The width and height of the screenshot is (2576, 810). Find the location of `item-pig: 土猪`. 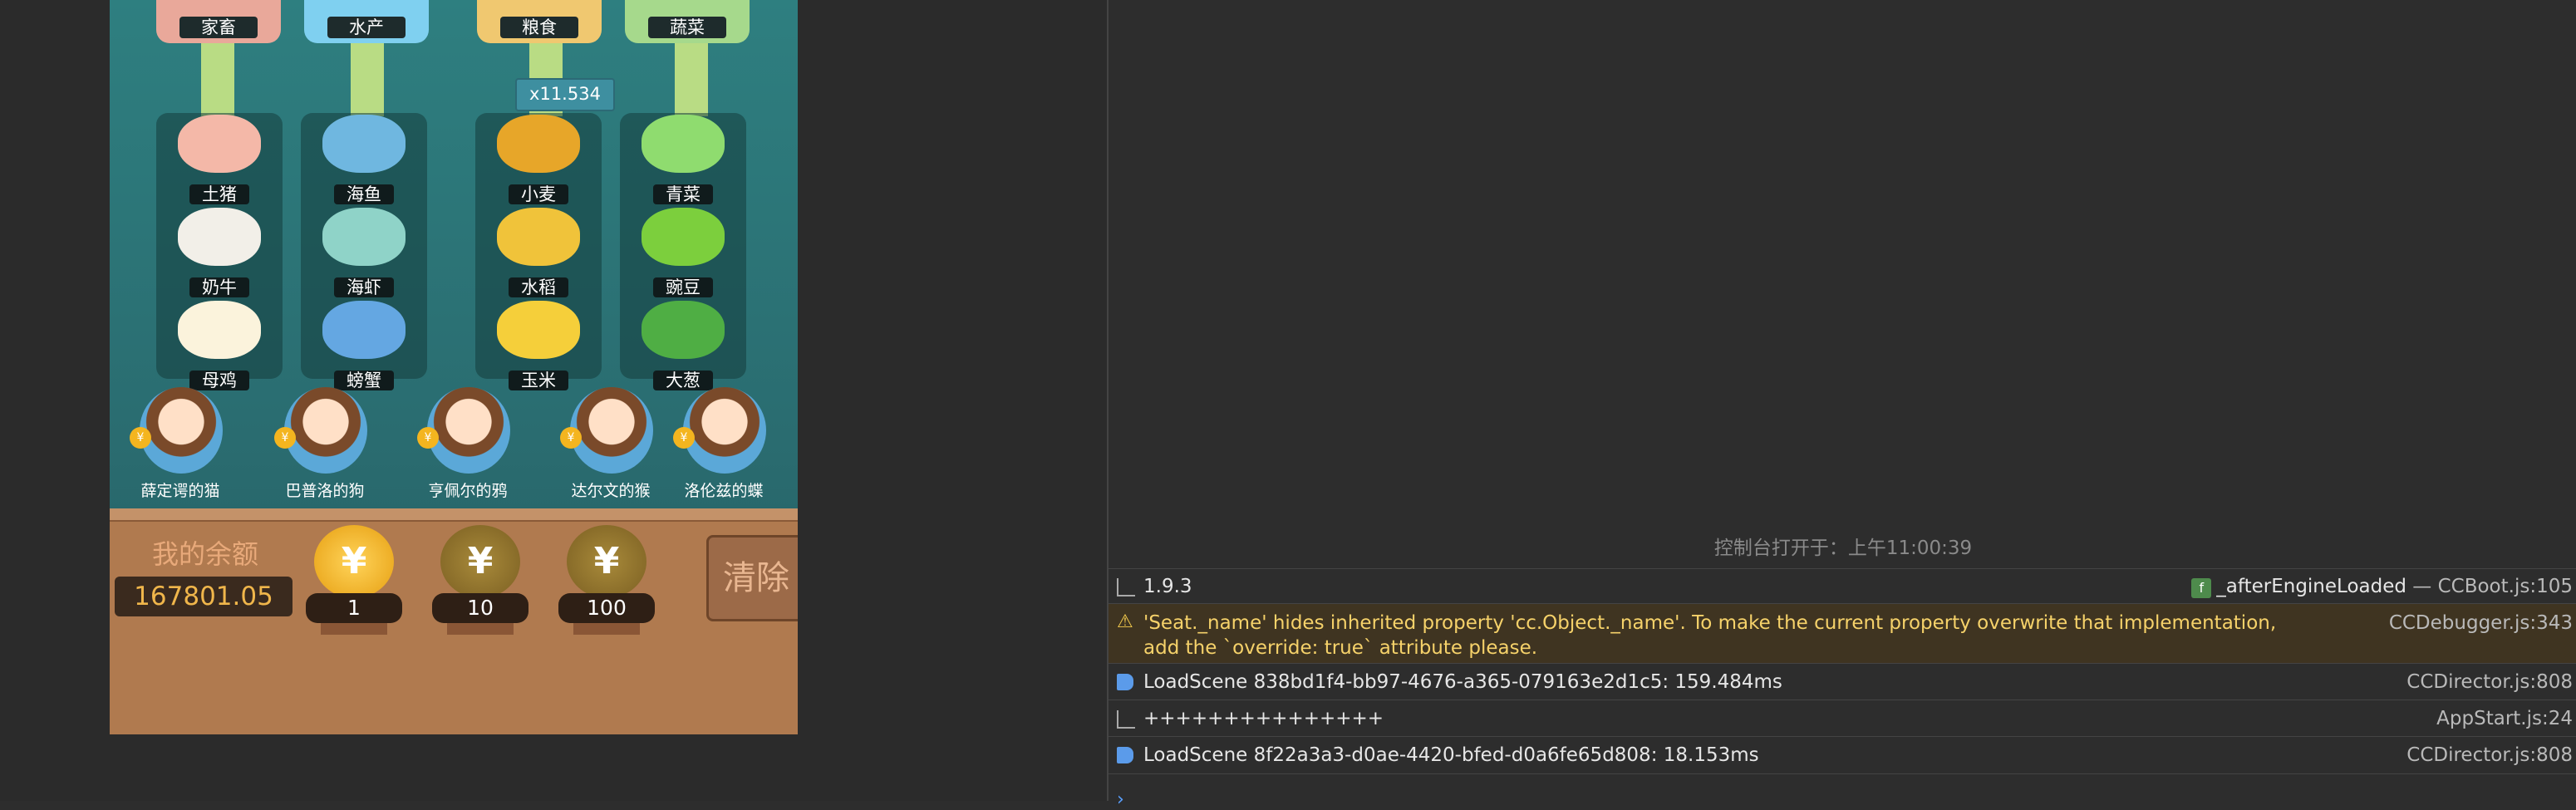

item-pig: 土猪 is located at coordinates (219, 159).